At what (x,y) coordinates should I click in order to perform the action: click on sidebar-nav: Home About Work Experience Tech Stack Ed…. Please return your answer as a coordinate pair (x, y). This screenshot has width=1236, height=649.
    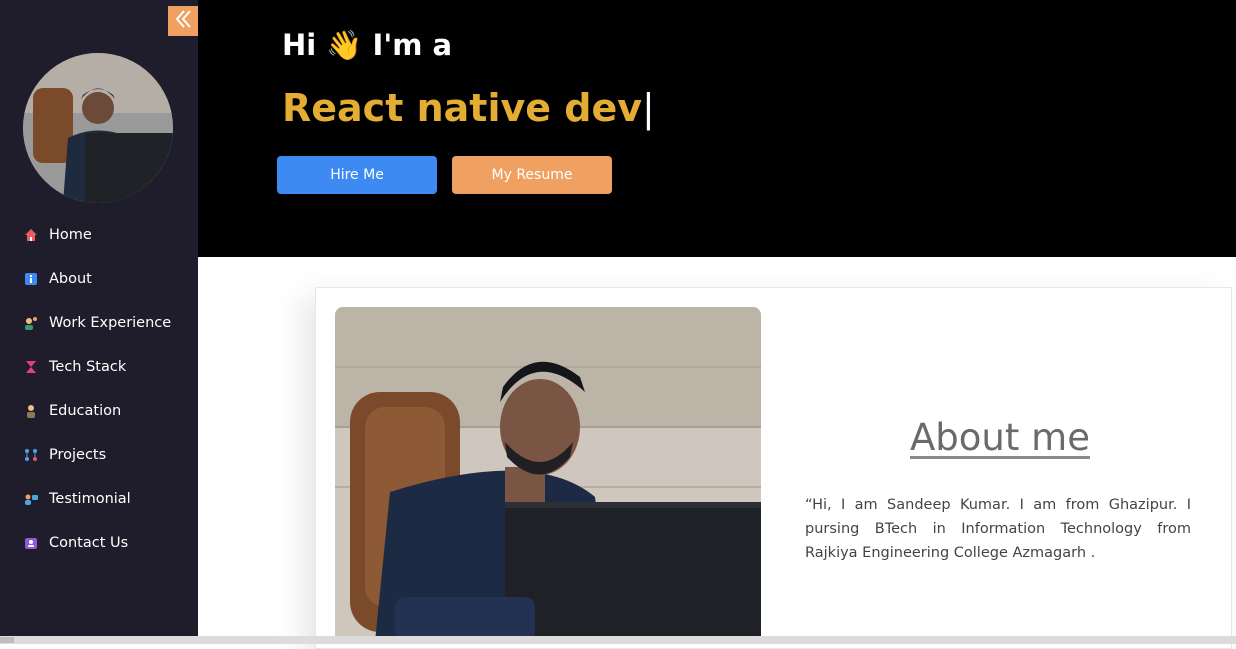
    Looking at the image, I should click on (99, 389).